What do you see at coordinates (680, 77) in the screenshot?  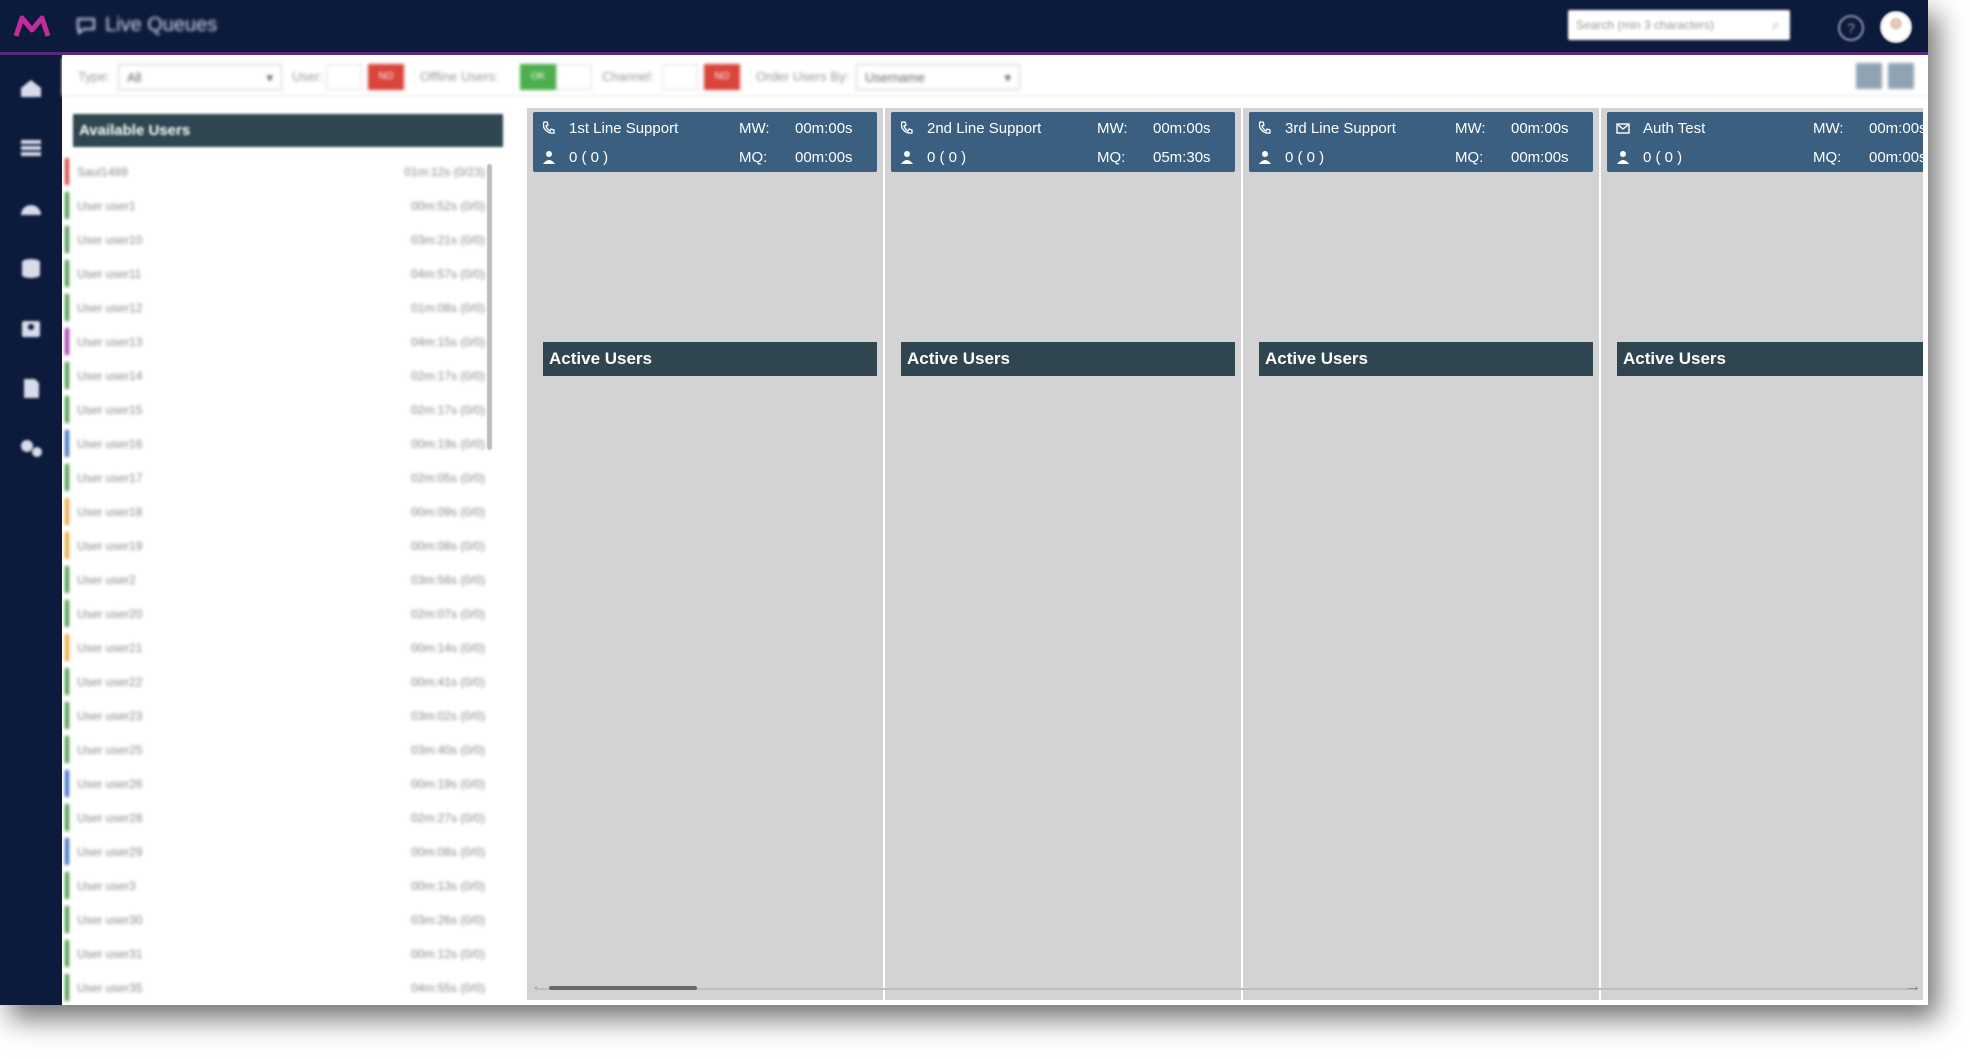 I see `channel-toggle-off` at bounding box center [680, 77].